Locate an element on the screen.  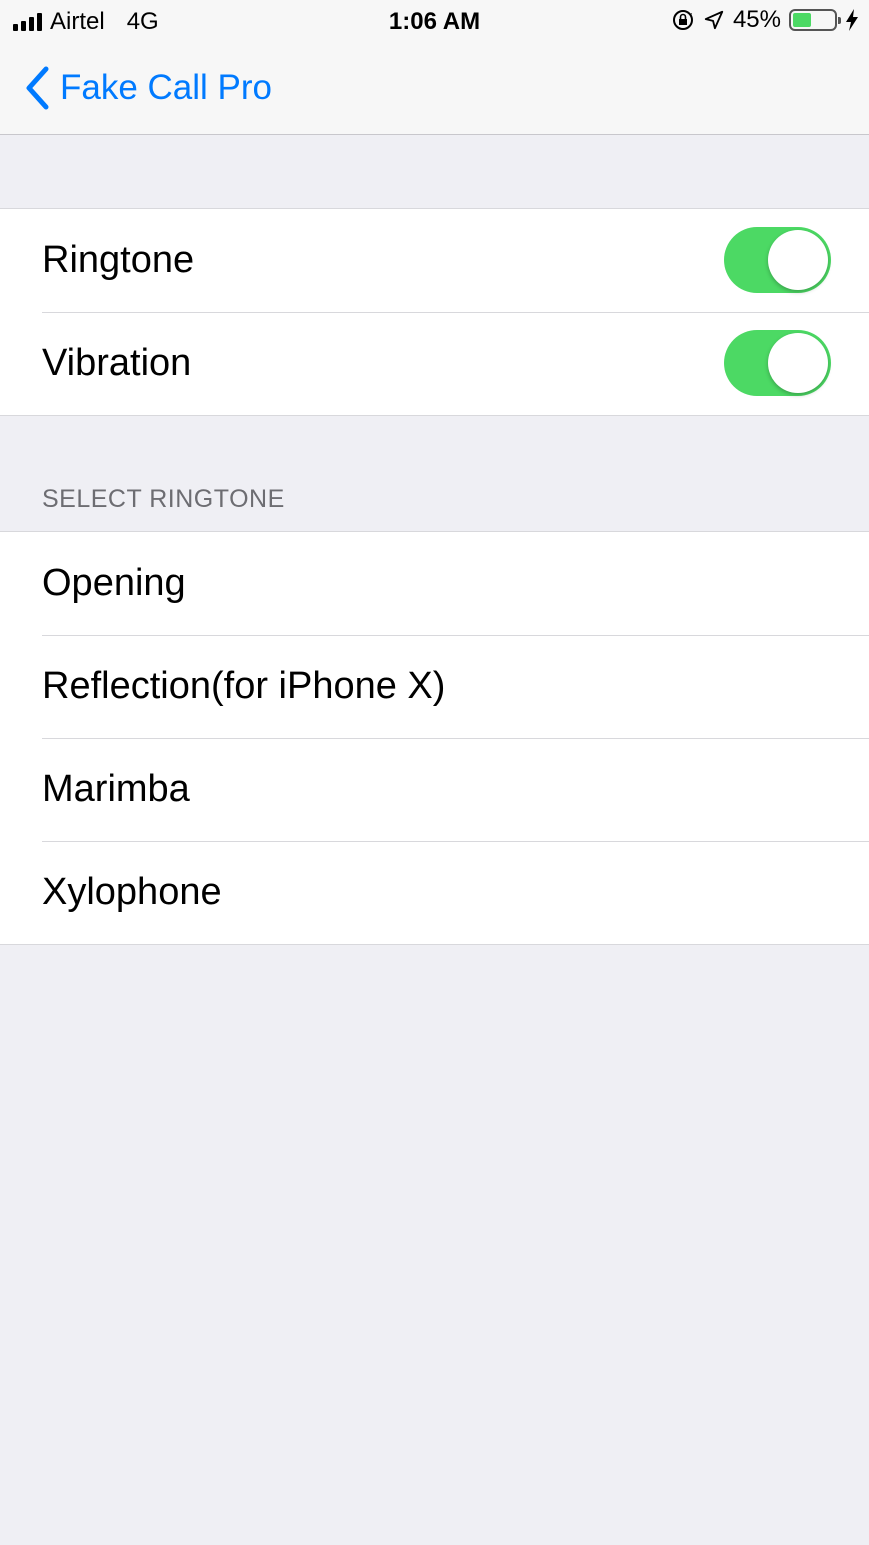
ringtone-option-xylophone: Xylophone is located at coordinates (434, 892).